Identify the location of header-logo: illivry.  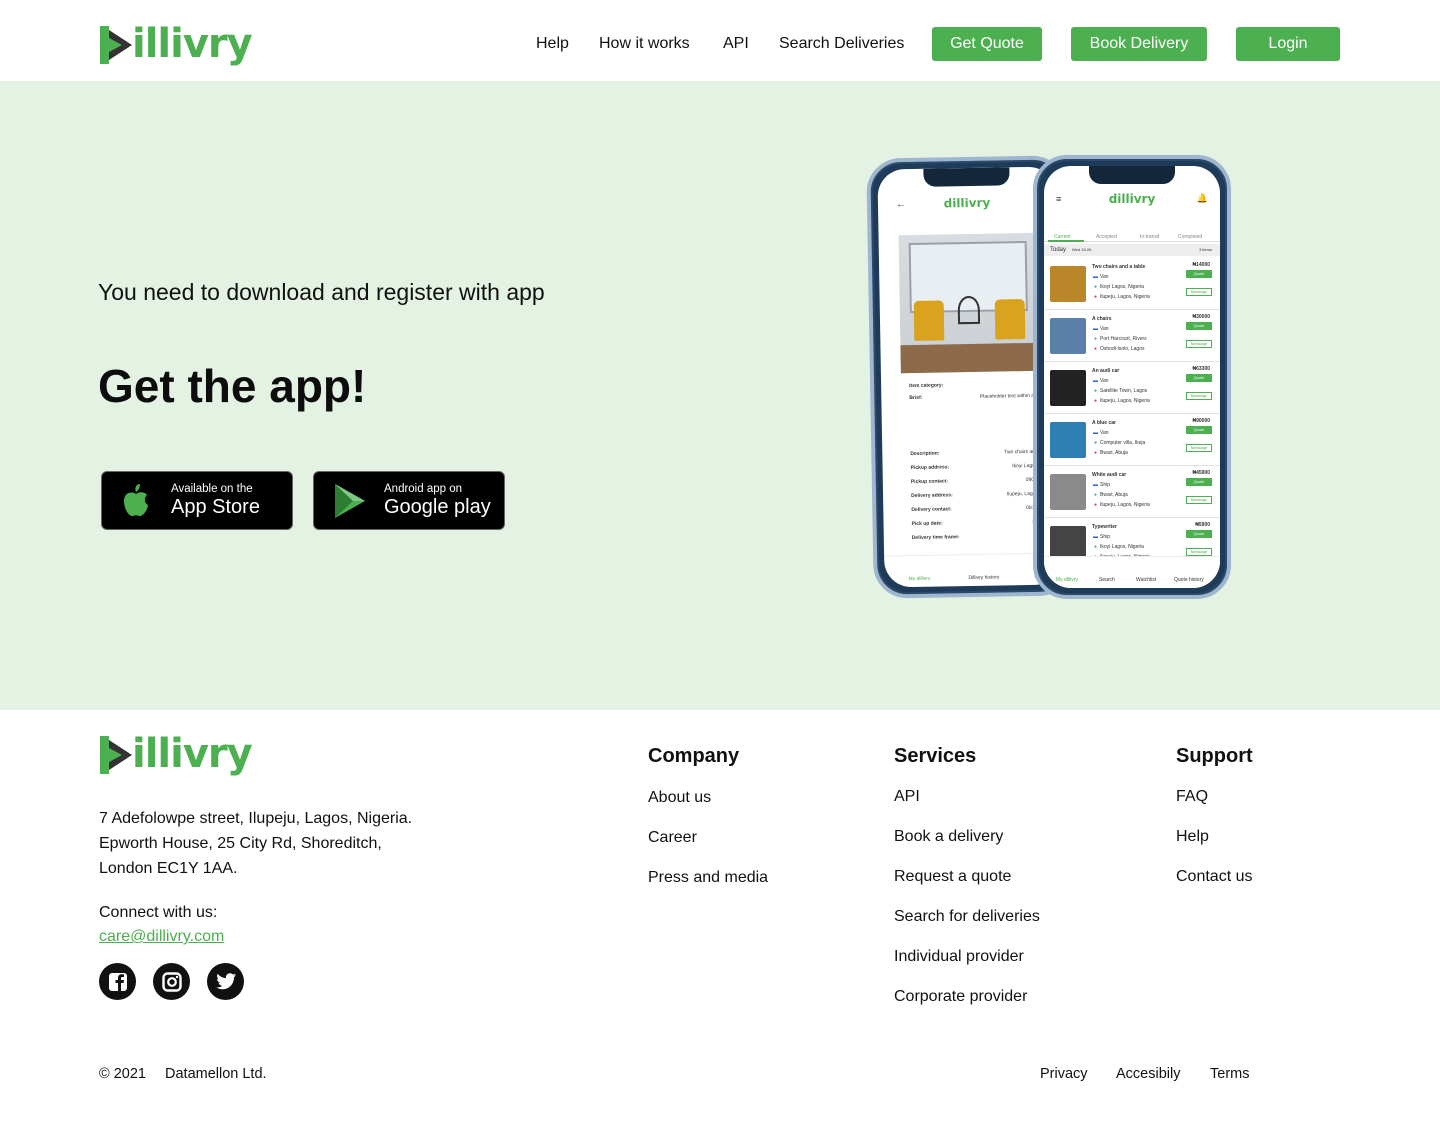
(176, 44).